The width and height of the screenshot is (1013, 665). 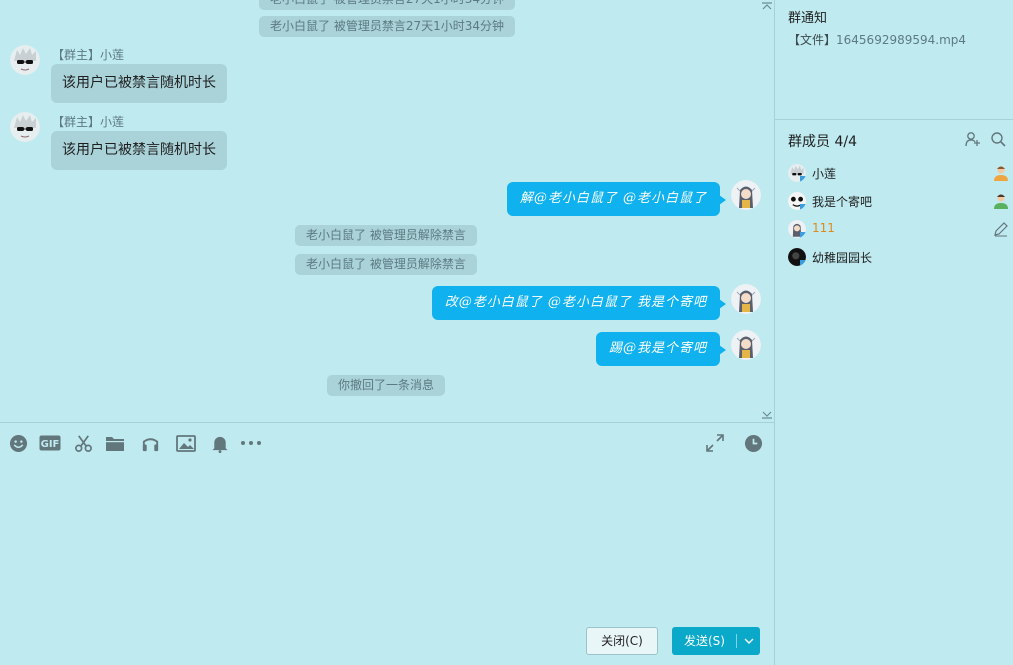 I want to click on folder-icon, so click(x=115, y=443).